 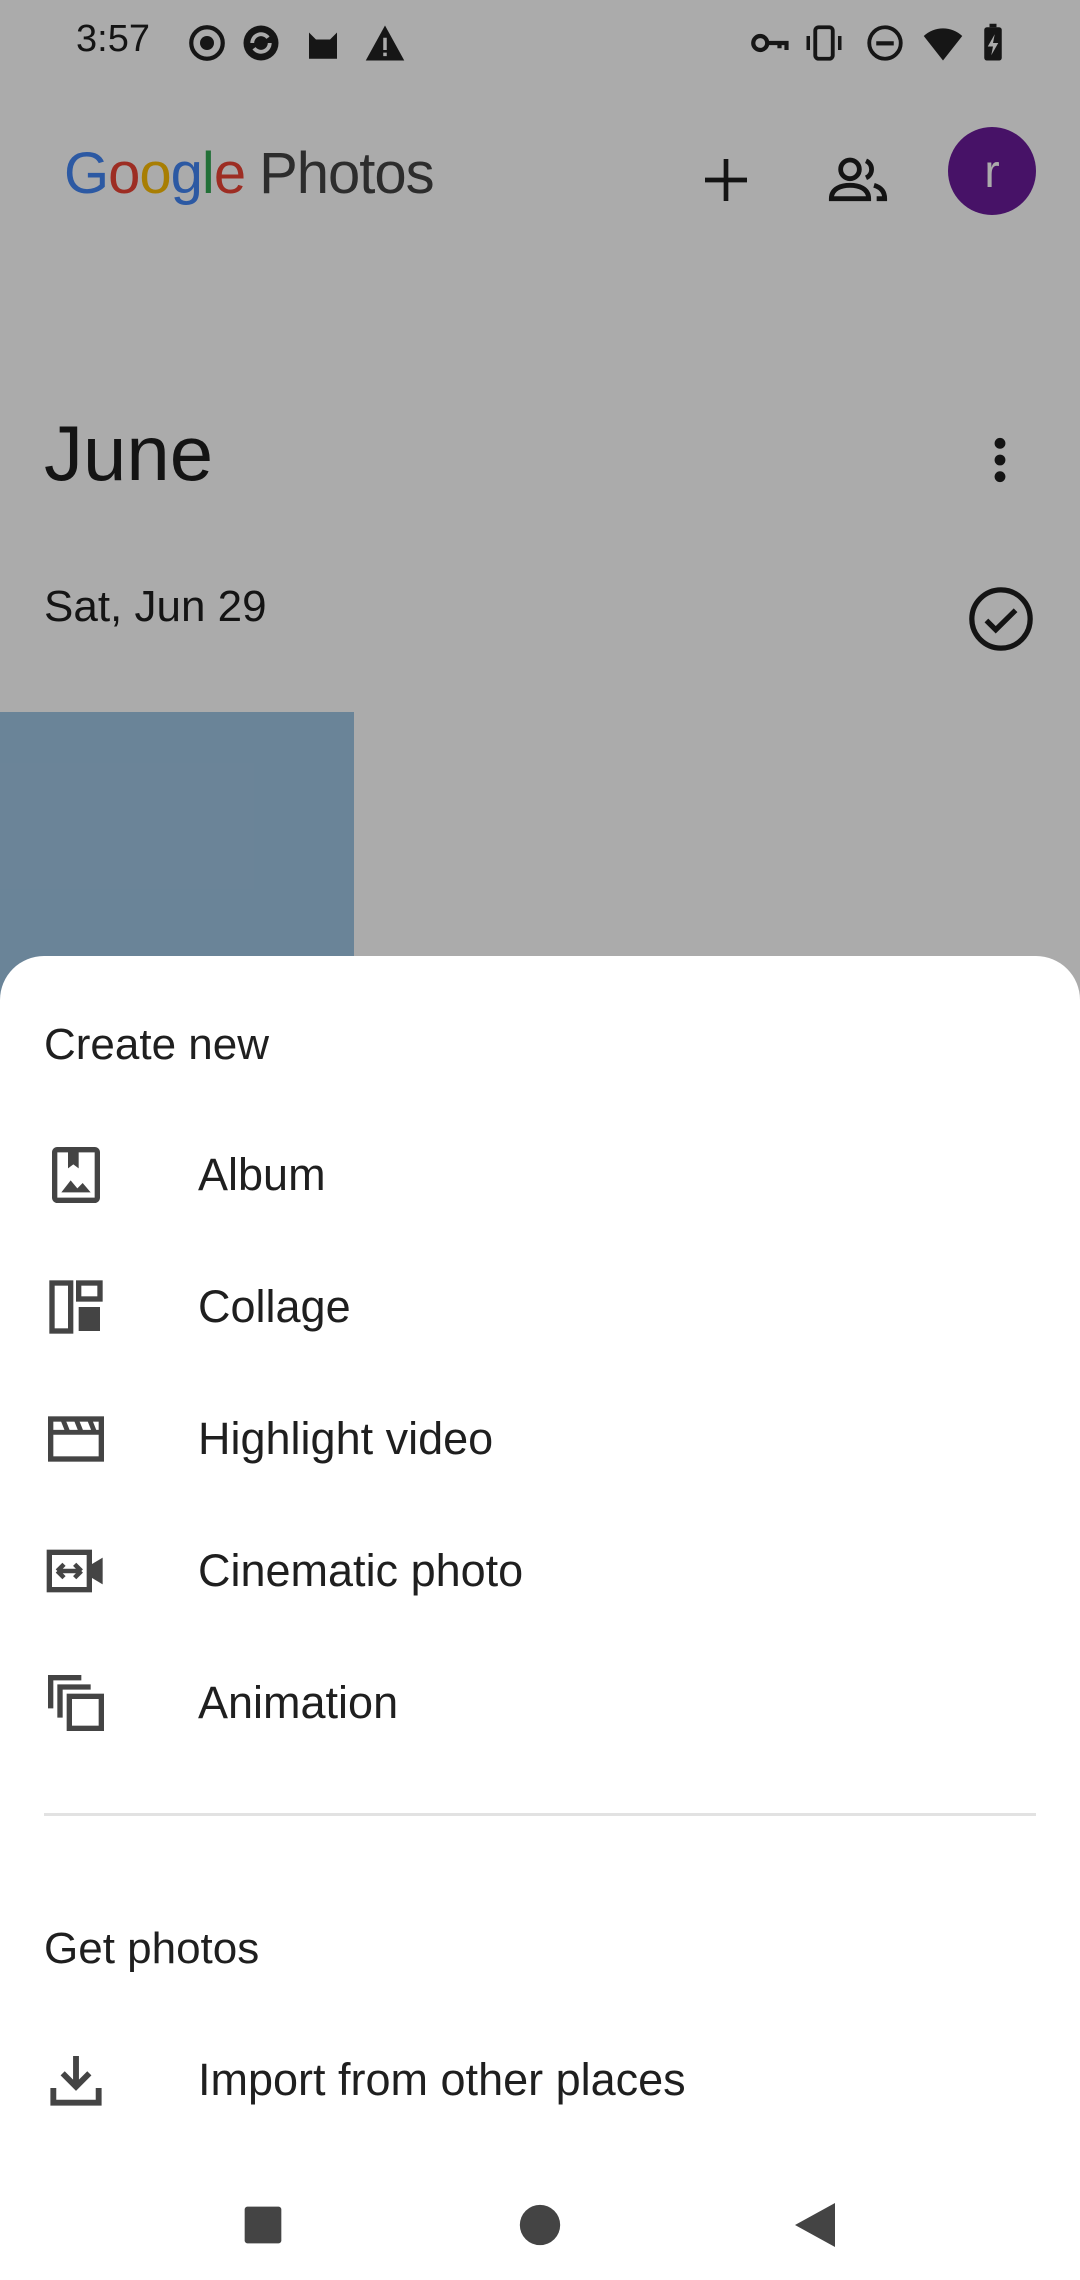 What do you see at coordinates (157, 1044) in the screenshot?
I see `create-new-title: Create new` at bounding box center [157, 1044].